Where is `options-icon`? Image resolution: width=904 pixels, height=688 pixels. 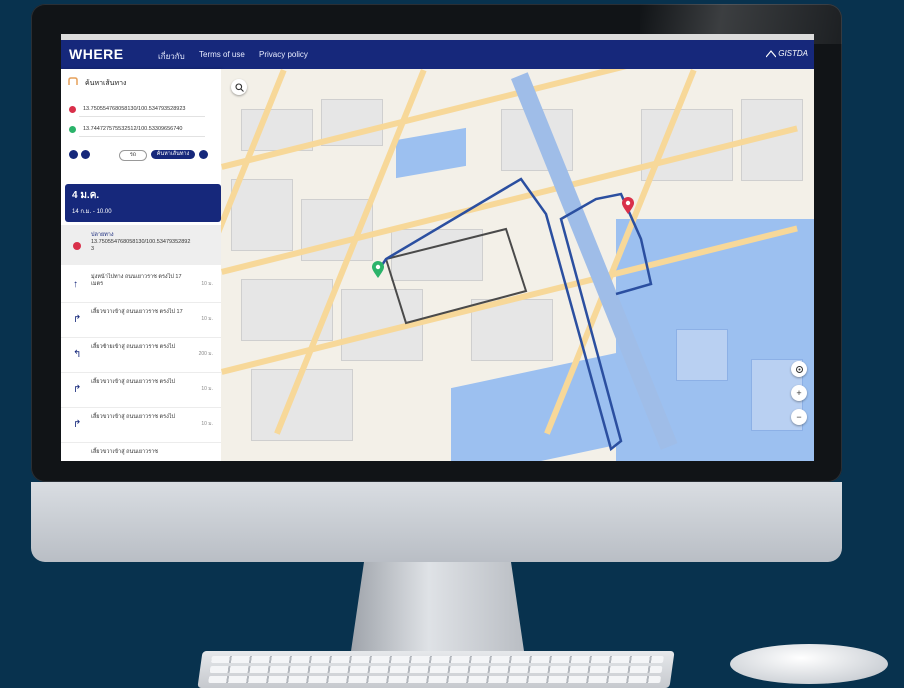 options-icon is located at coordinates (203, 154).